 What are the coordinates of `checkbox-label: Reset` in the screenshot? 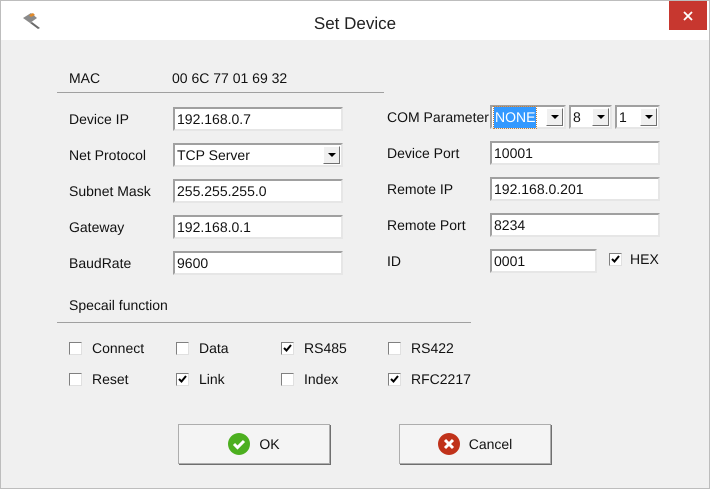 It's located at (110, 379).